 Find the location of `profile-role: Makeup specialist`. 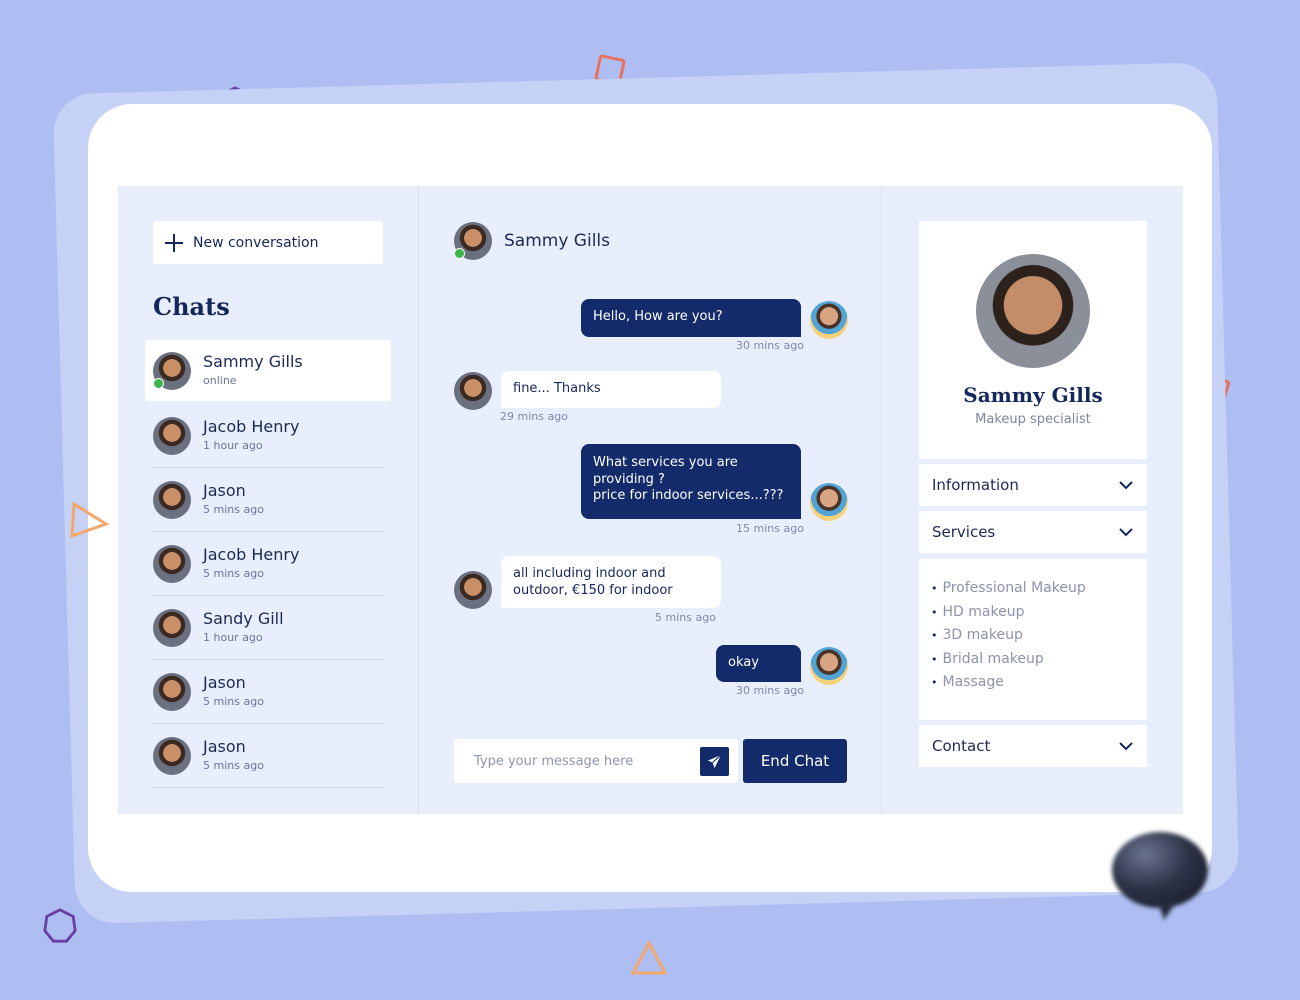

profile-role: Makeup specialist is located at coordinates (1033, 419).